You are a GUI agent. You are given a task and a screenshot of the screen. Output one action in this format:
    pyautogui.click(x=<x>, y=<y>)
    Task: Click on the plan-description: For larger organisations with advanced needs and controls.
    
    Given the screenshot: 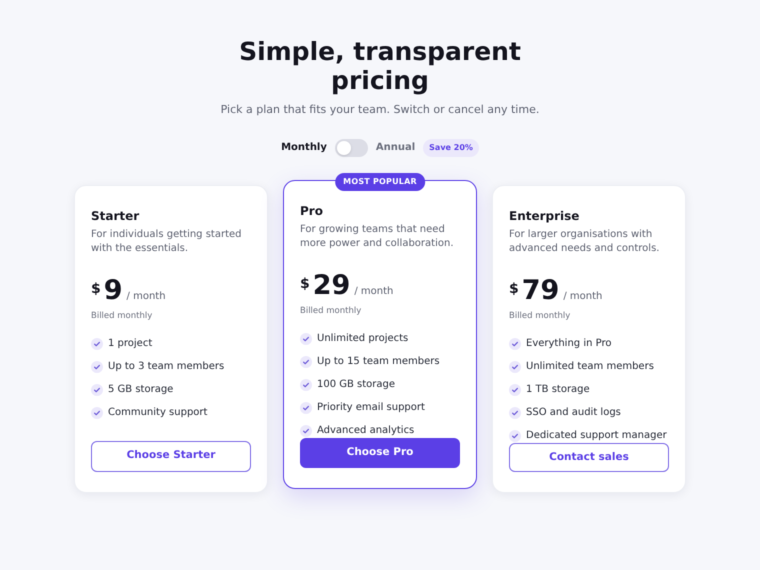 What is the action you would take?
    pyautogui.click(x=584, y=242)
    